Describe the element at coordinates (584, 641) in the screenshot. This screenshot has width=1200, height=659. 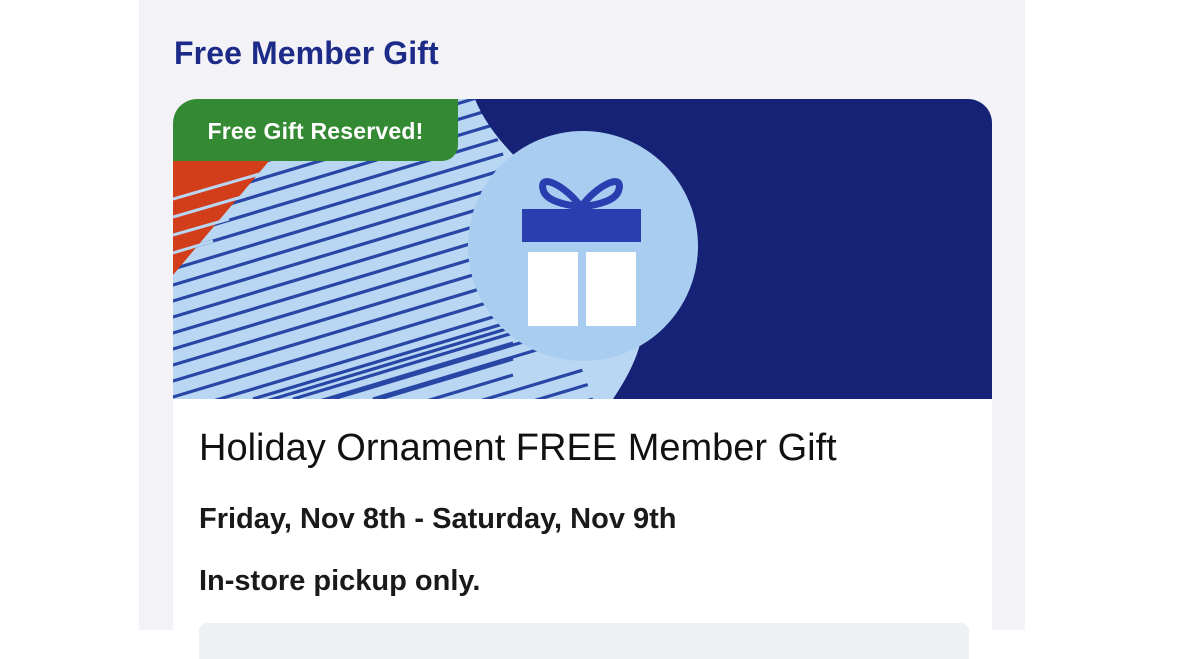
I see `details-box` at that location.